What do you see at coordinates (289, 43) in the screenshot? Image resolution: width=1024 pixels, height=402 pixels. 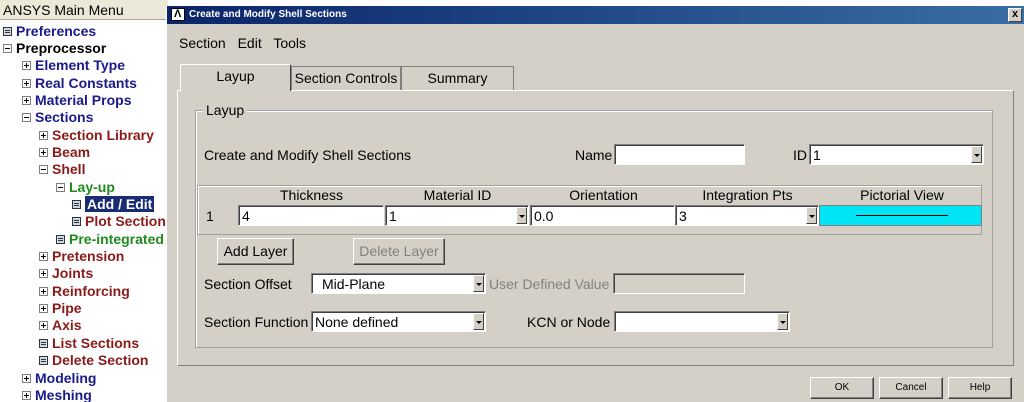 I see `menu-tools: Tools` at bounding box center [289, 43].